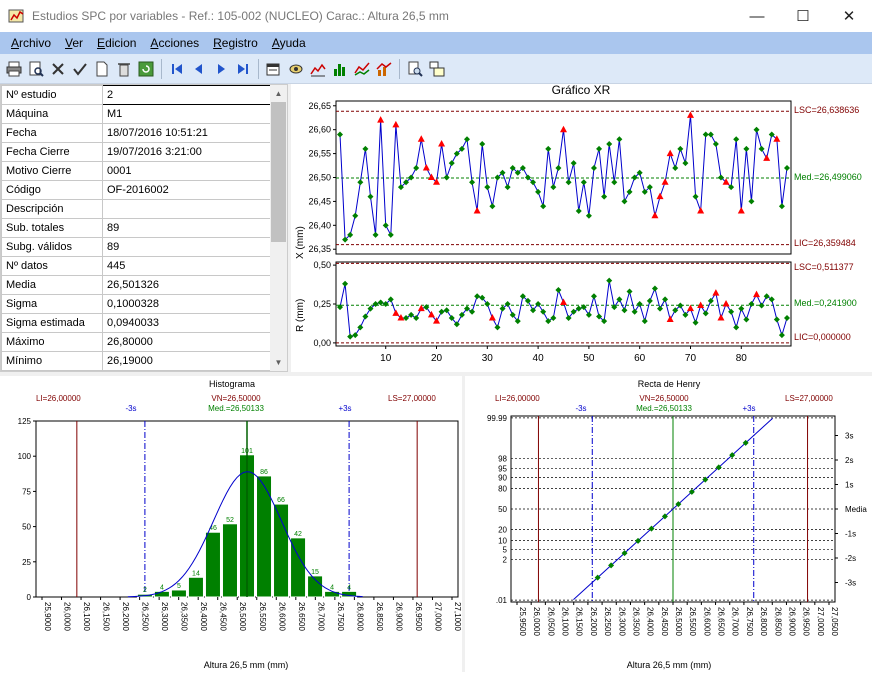  I want to click on table-row: Fecha 18/07/2016 10:51:21, so click(136, 133).